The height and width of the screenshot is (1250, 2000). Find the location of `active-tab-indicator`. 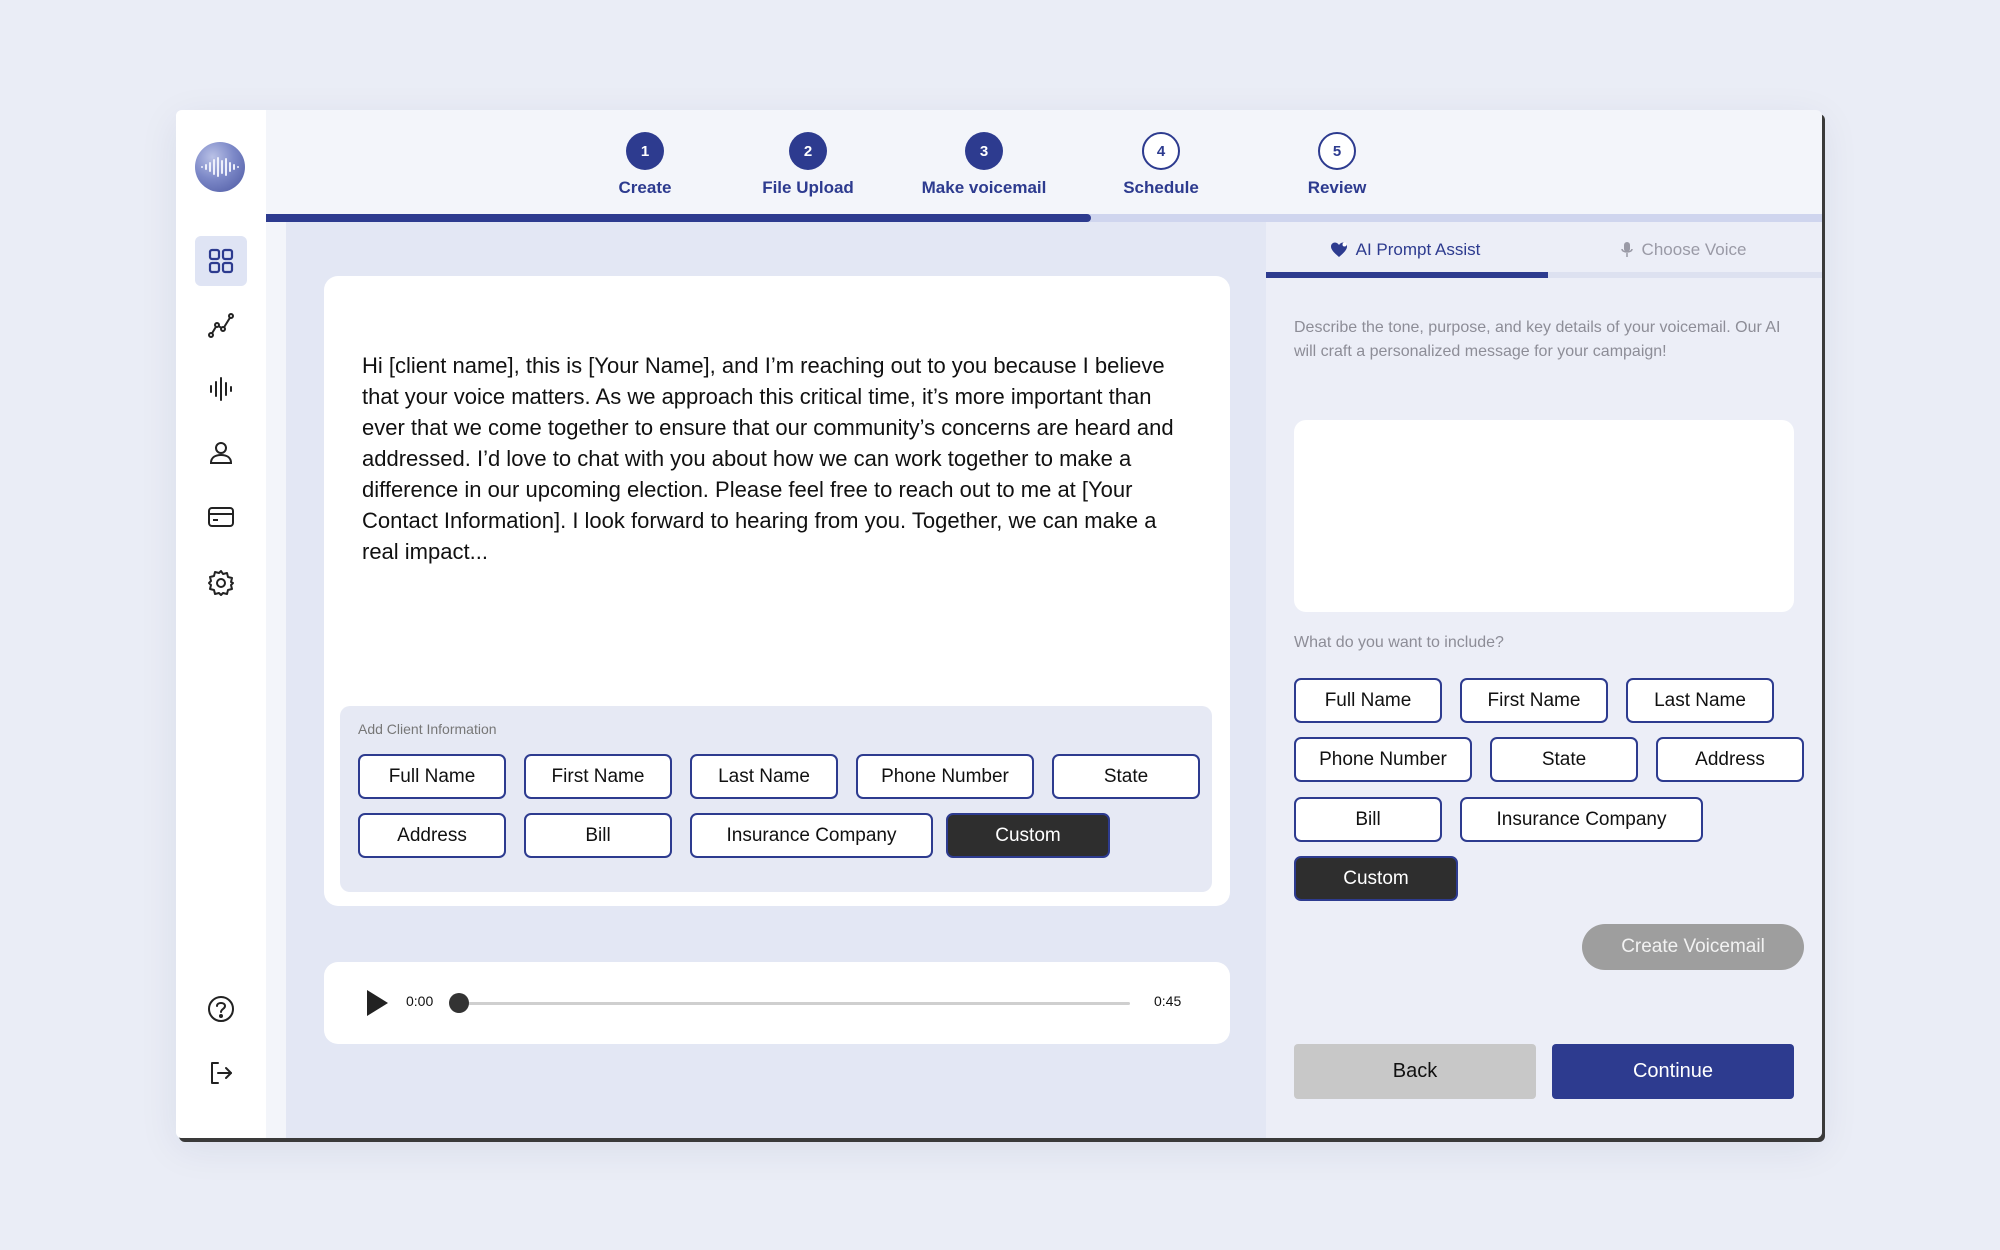

active-tab-indicator is located at coordinates (1407, 275).